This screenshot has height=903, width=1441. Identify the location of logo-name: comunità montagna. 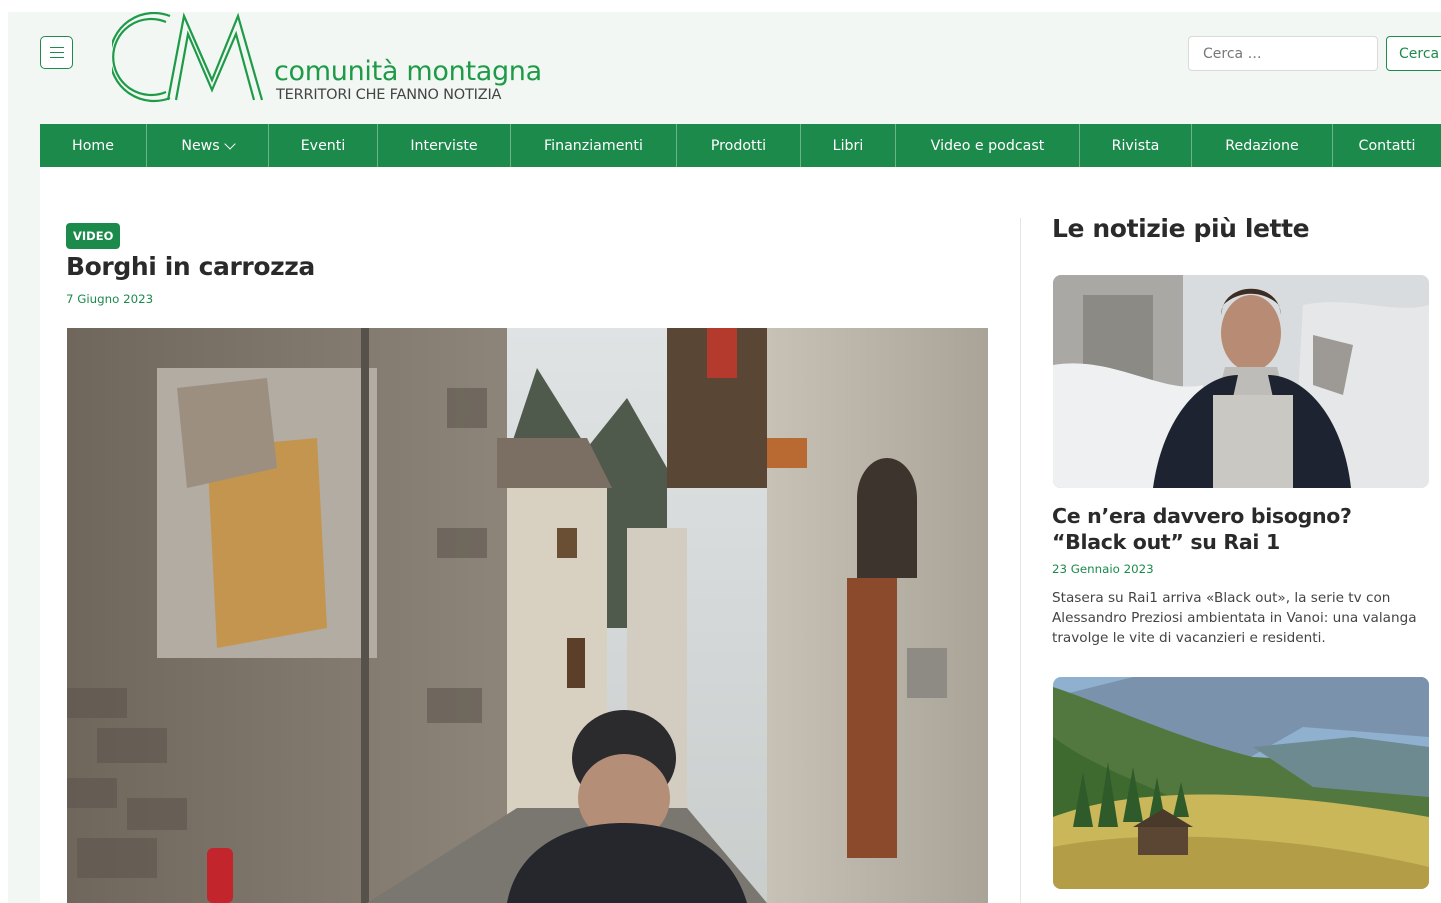
(408, 71).